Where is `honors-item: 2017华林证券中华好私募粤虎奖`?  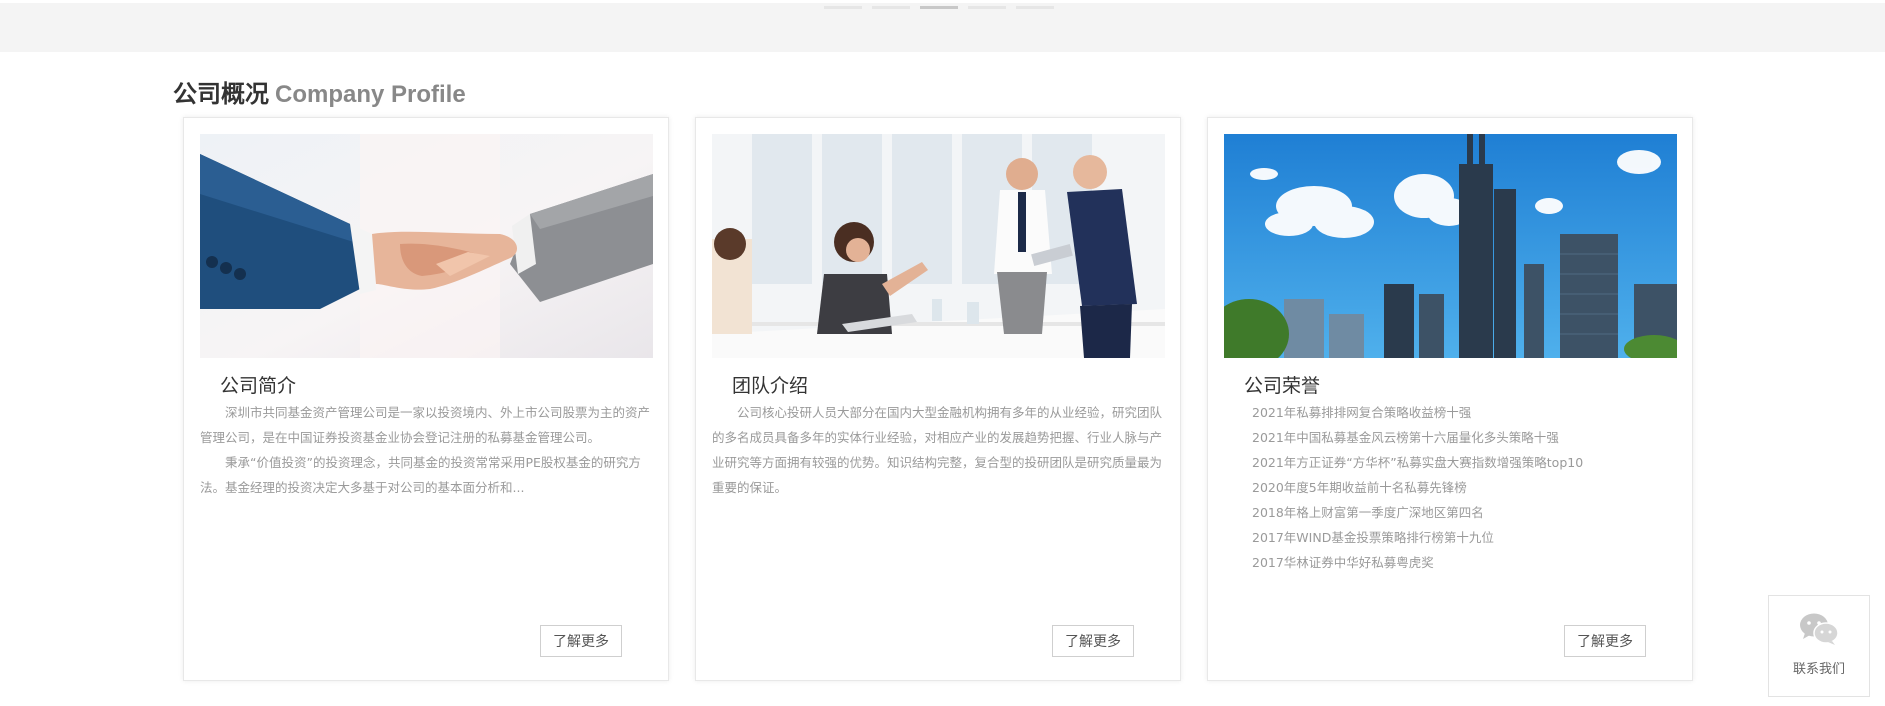 honors-item: 2017华林证券中华好私募粤虎奖 is located at coordinates (1343, 562).